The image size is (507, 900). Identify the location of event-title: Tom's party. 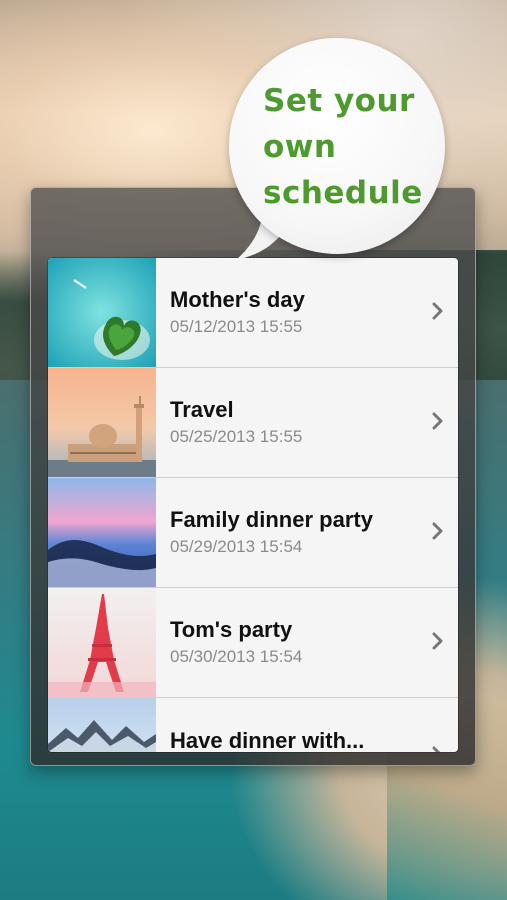
(231, 629).